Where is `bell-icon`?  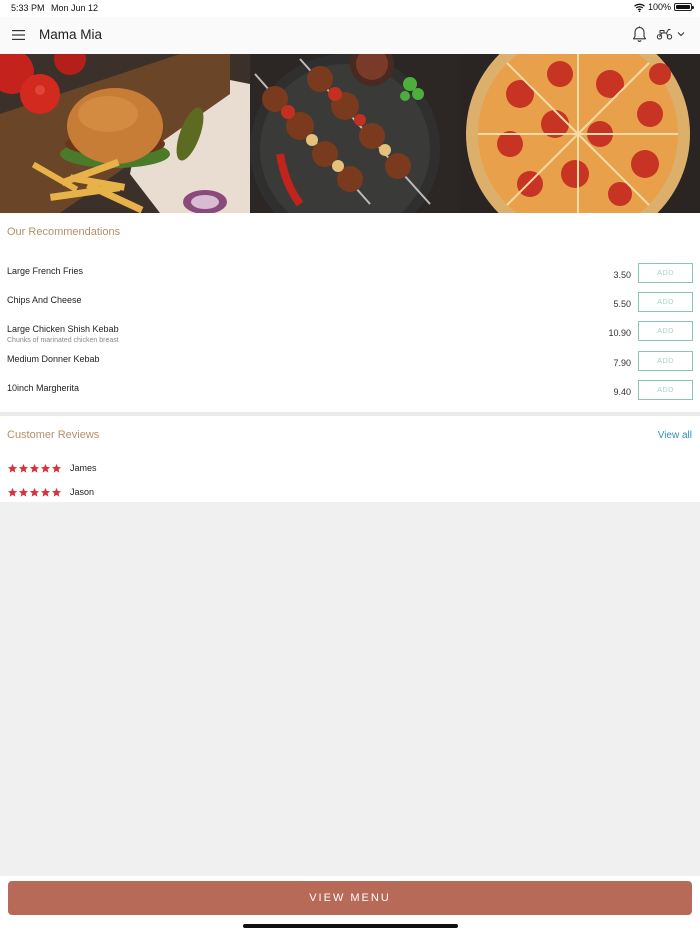
bell-icon is located at coordinates (639, 37).